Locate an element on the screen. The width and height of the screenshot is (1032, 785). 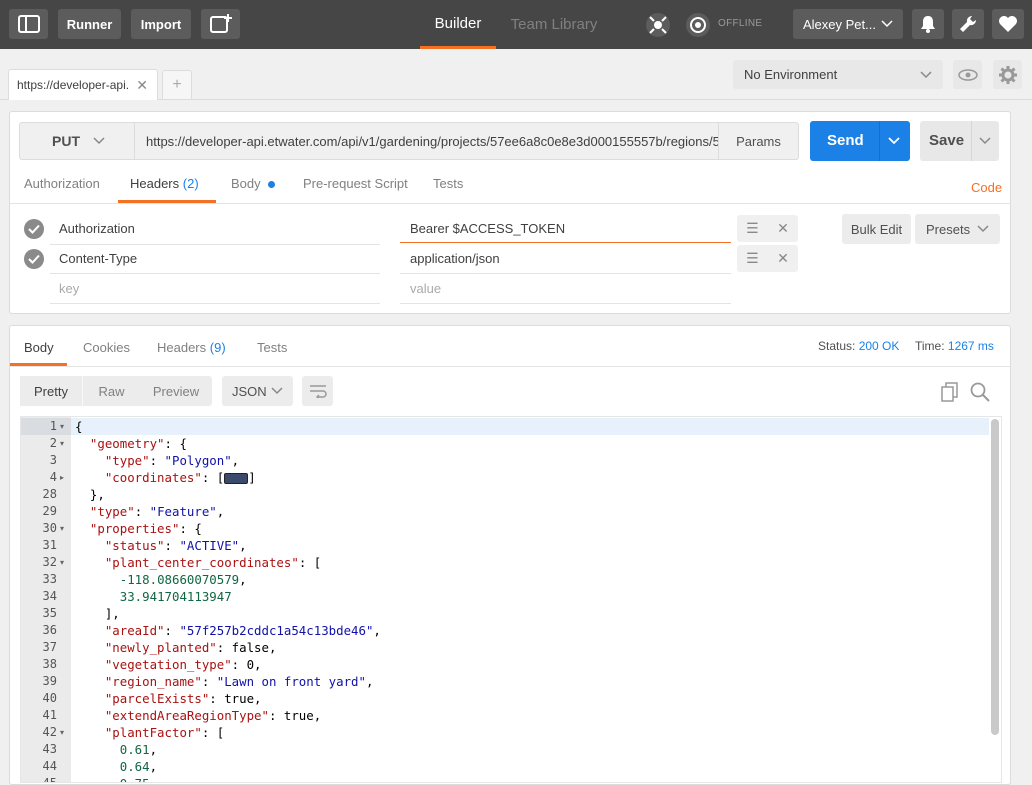
response-tab-headers-label: Headers is located at coordinates (182, 347).